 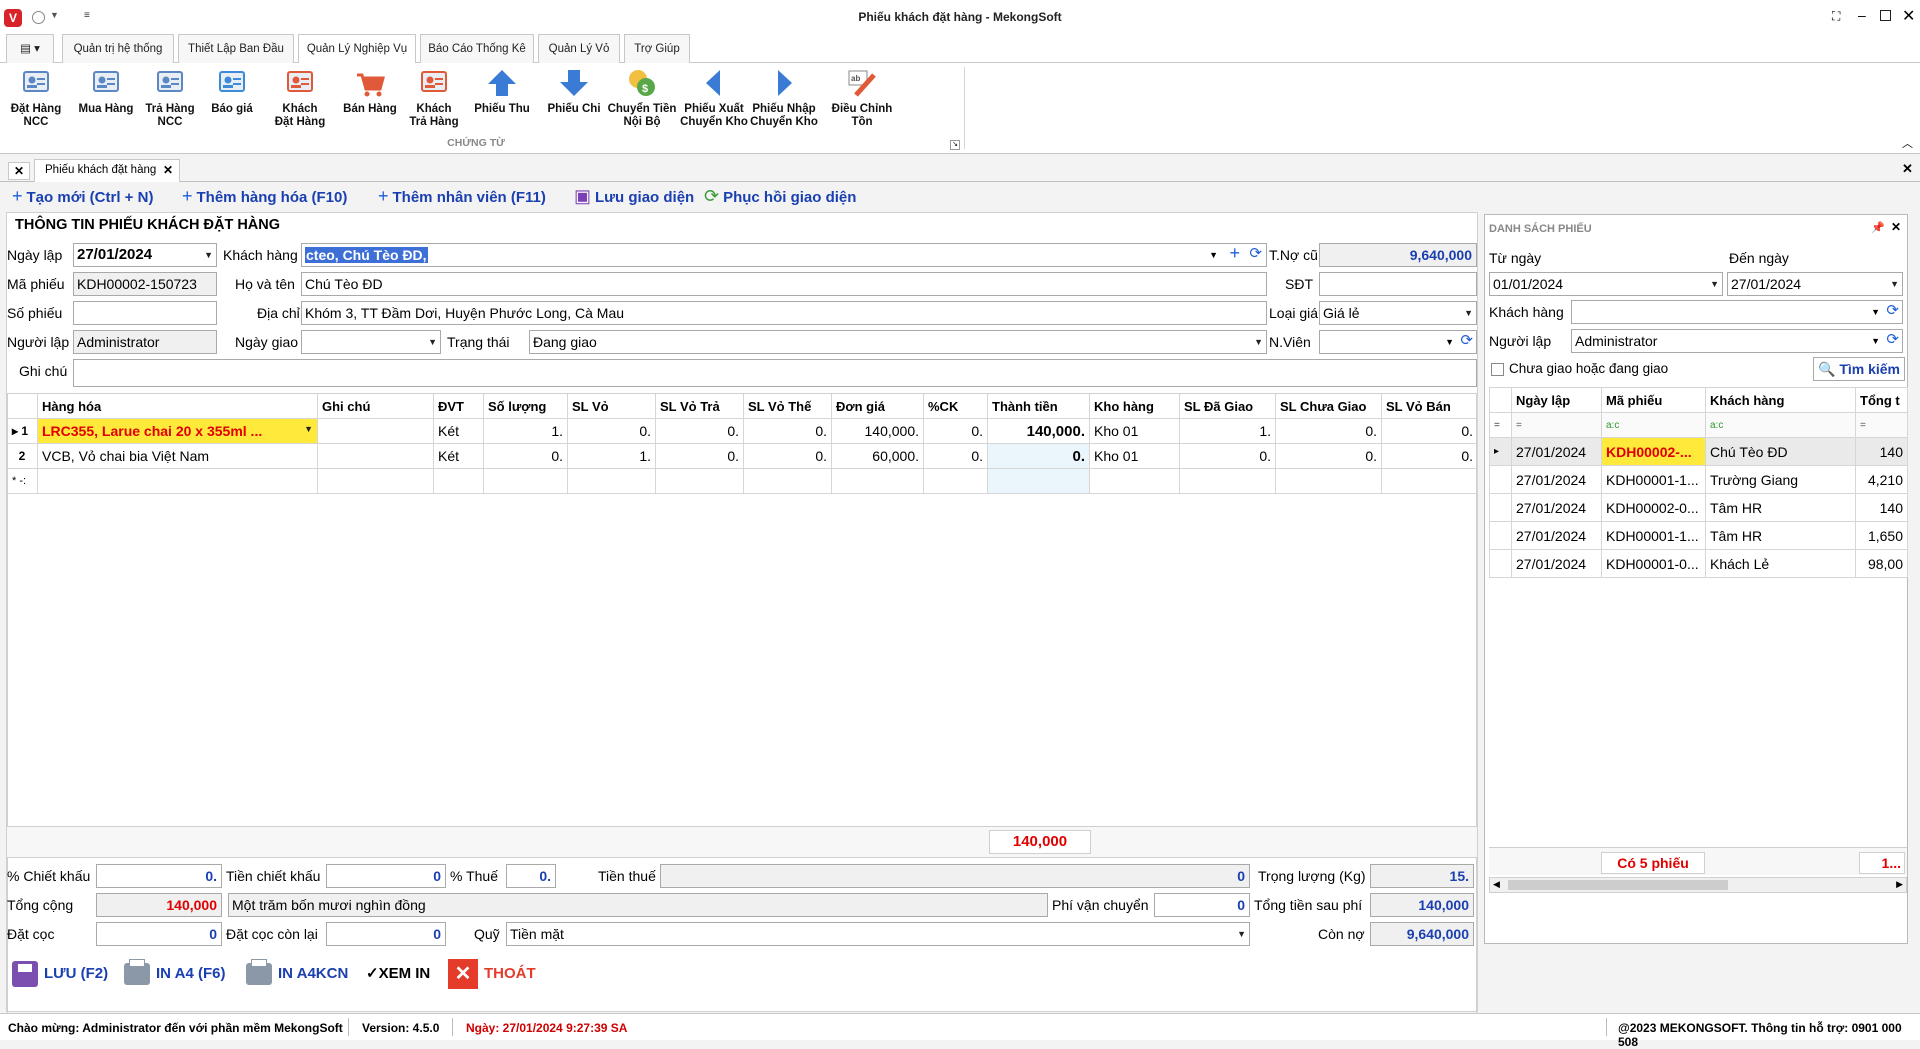 I want to click on list-col-total: Tổng t, so click(x=1881, y=400).